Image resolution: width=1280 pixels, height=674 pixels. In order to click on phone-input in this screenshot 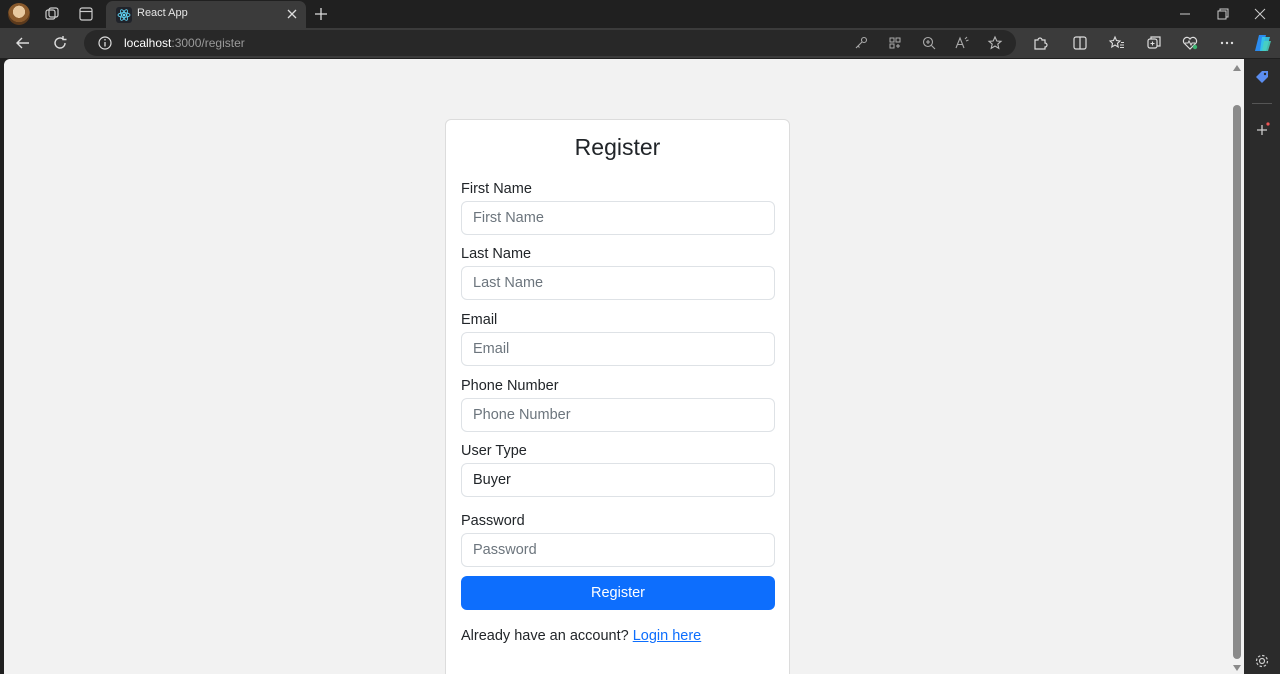, I will do `click(618, 415)`.